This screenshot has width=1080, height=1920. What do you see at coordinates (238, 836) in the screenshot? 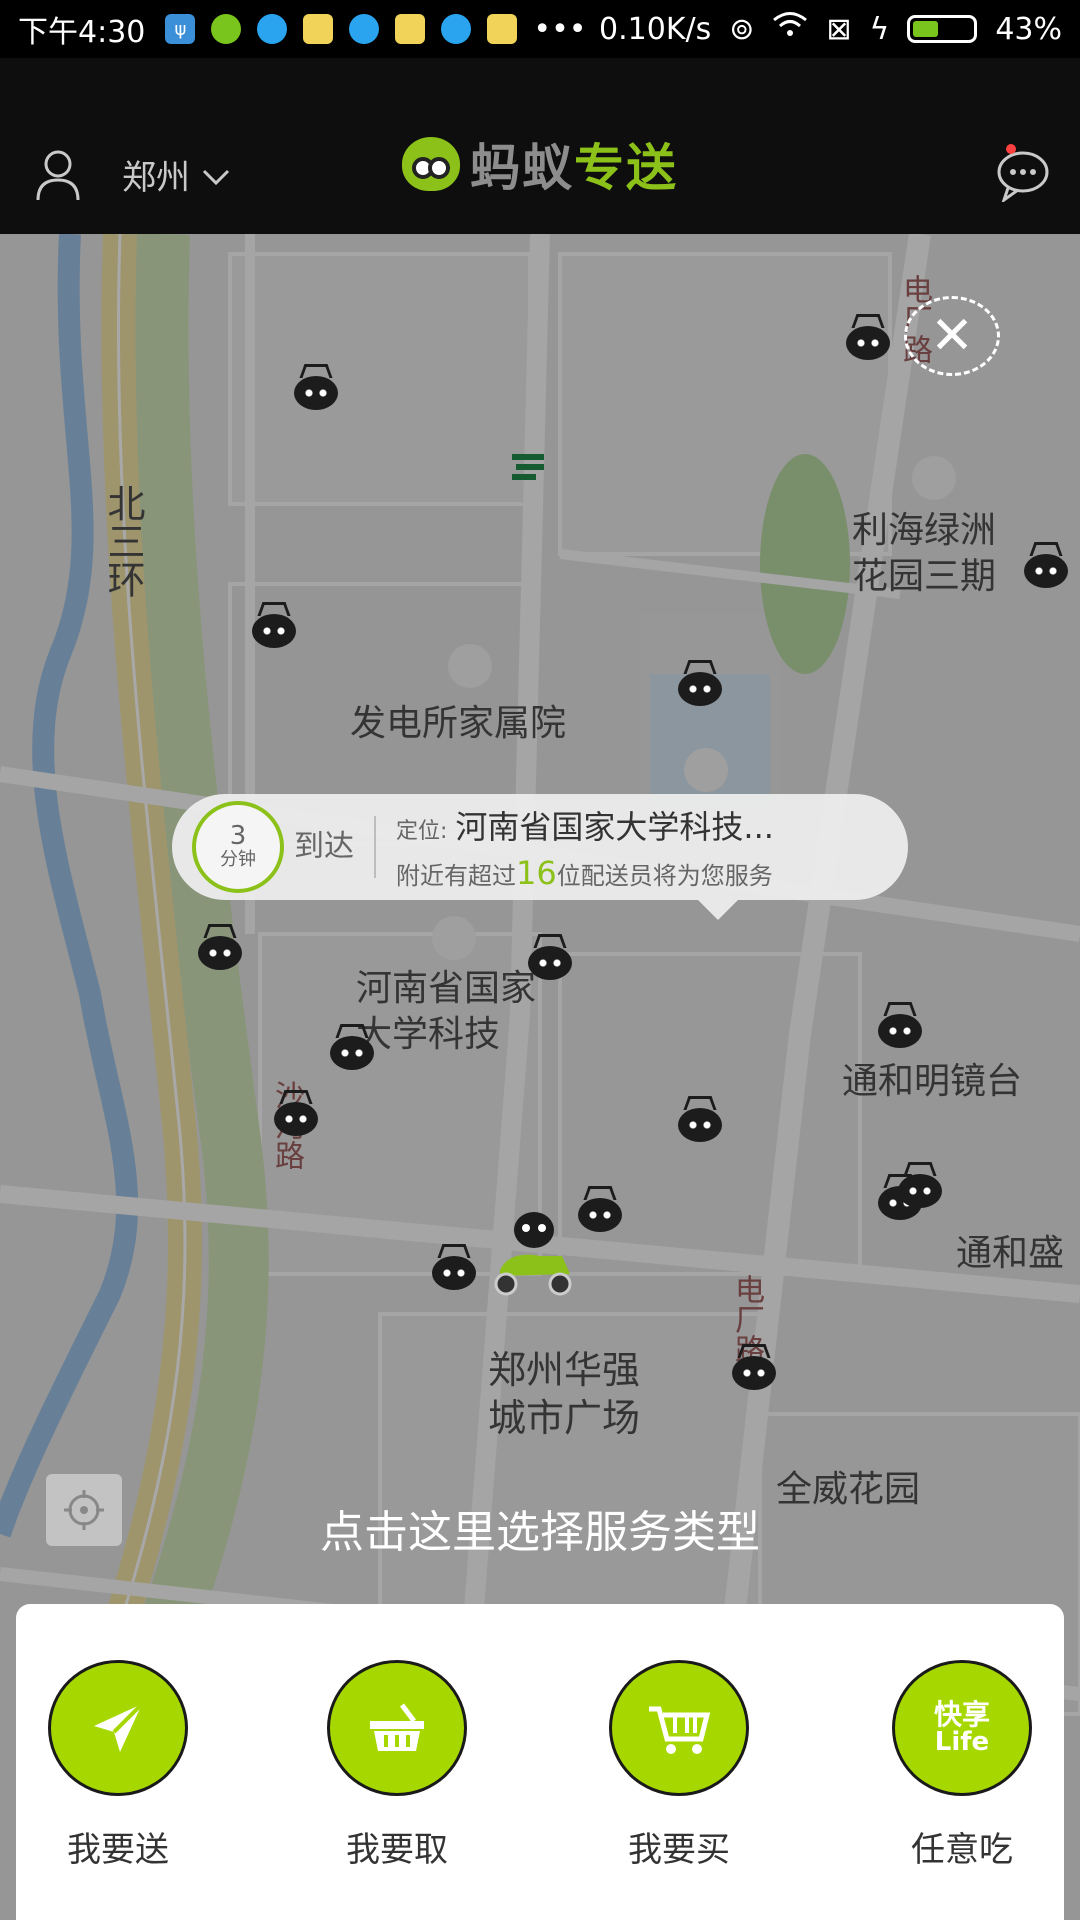
I see `eta-number: 3` at bounding box center [238, 836].